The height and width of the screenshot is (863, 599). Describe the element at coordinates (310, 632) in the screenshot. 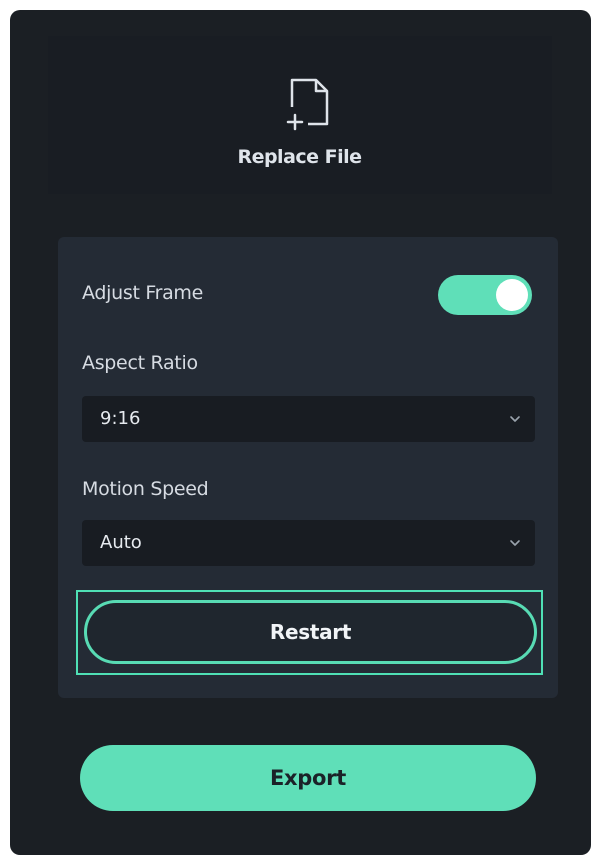

I see `restart-button: Restart` at that location.